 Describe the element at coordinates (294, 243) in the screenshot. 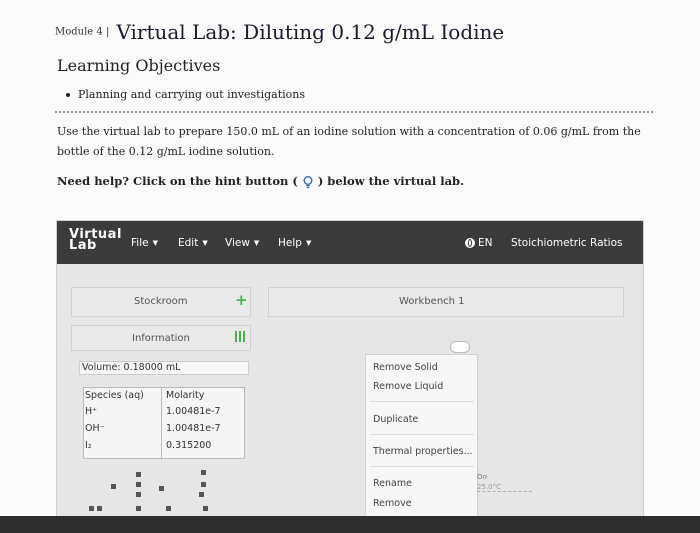

I see `menu-help: Help ▼` at that location.